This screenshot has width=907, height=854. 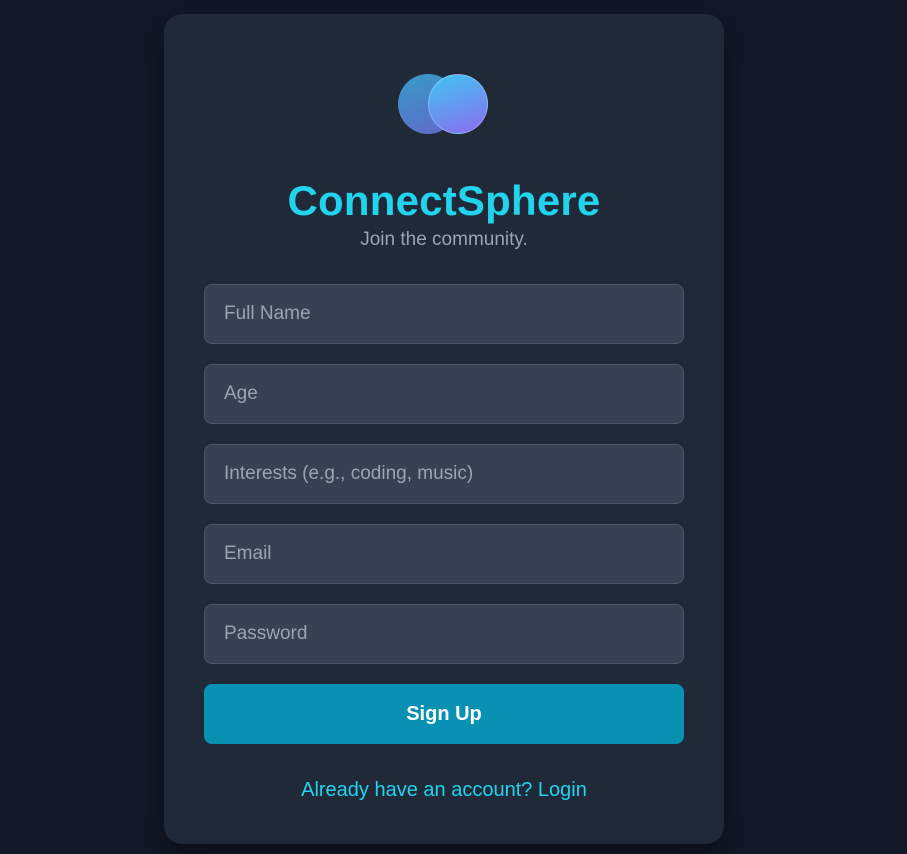 What do you see at coordinates (444, 554) in the screenshot?
I see `email-input` at bounding box center [444, 554].